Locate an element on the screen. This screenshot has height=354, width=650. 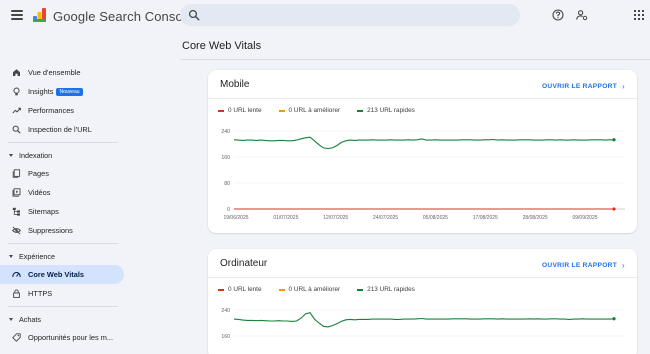
desktop-chart: 240 160 is located at coordinates (423, 324).